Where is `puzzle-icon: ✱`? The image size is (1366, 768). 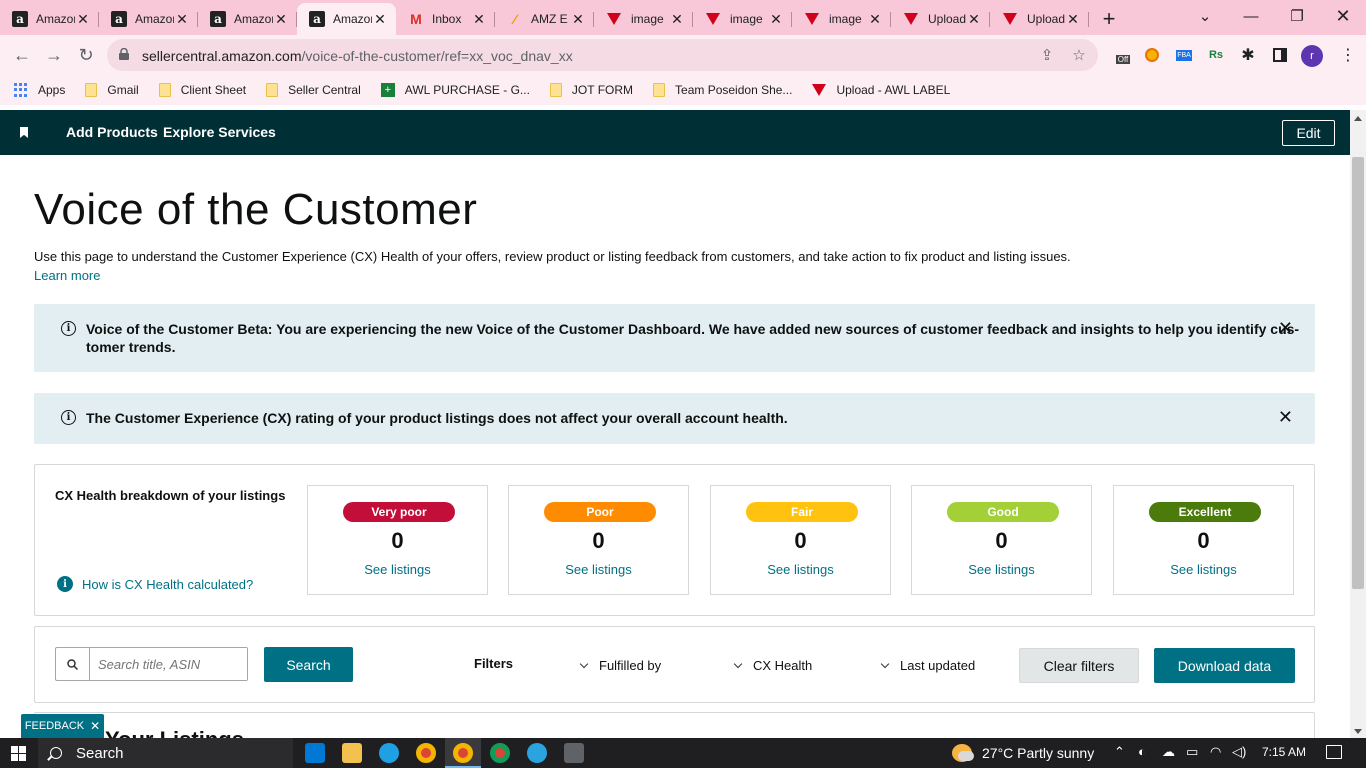
puzzle-icon: ✱ is located at coordinates (1248, 55).